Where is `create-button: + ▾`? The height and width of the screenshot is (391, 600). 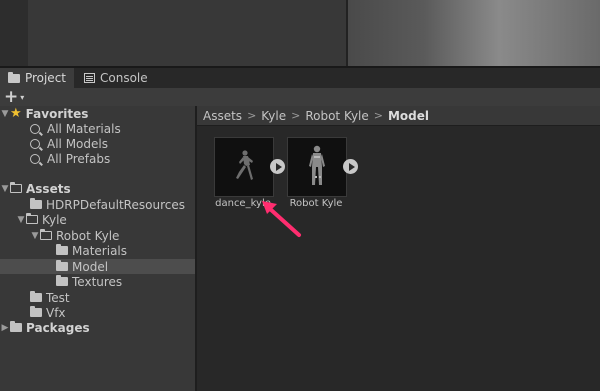
create-button: + ▾ is located at coordinates (14, 97).